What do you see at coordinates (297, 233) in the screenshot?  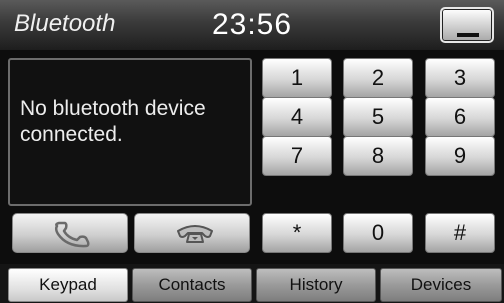 I see `keypad-key-star: *` at bounding box center [297, 233].